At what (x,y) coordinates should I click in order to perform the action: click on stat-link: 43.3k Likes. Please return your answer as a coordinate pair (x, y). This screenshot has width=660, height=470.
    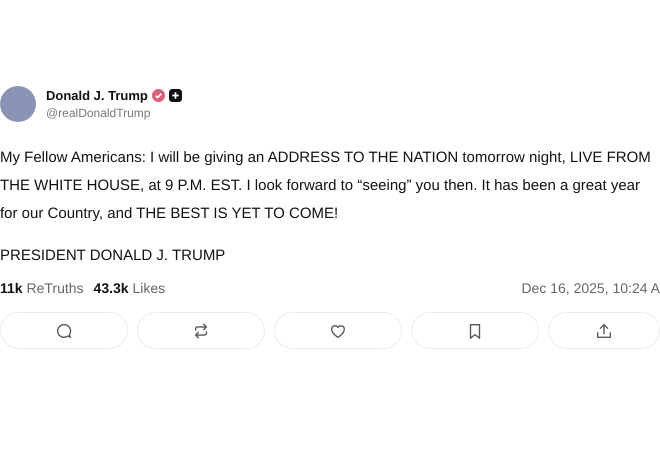
    Looking at the image, I should click on (130, 288).